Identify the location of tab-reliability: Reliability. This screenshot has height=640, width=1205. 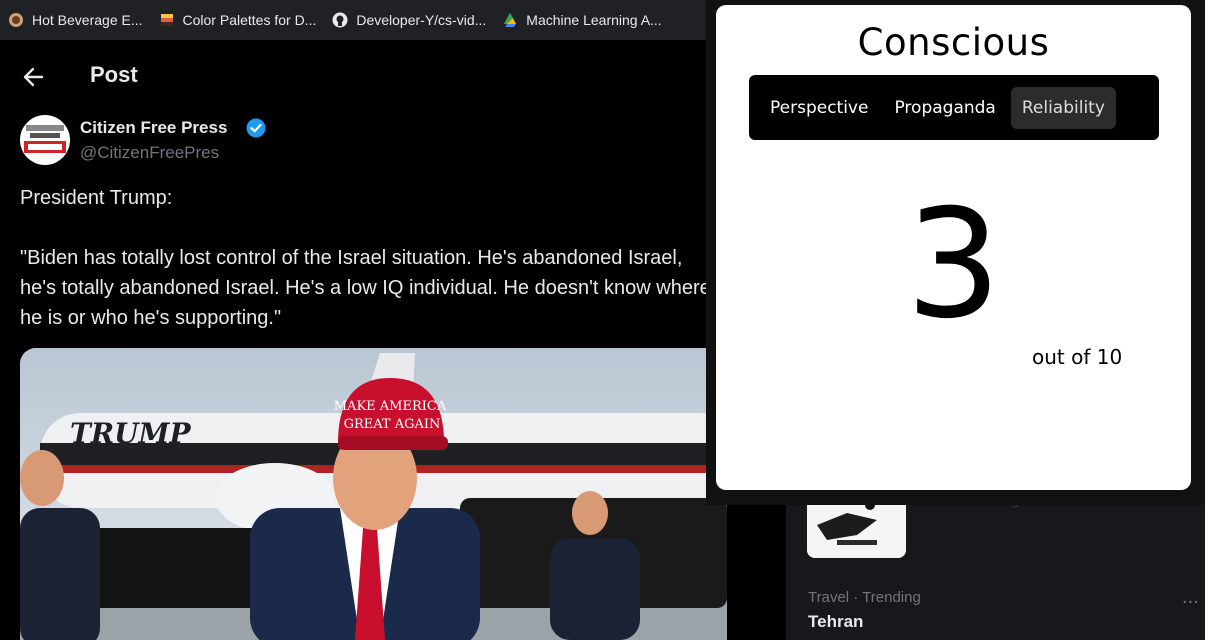
(1063, 107).